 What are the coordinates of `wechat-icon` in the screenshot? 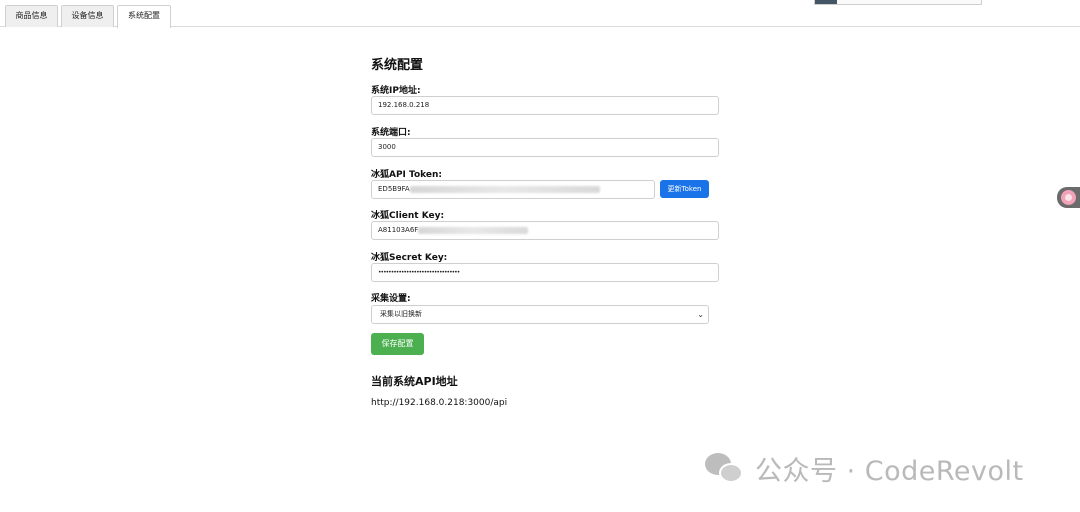 It's located at (725, 468).